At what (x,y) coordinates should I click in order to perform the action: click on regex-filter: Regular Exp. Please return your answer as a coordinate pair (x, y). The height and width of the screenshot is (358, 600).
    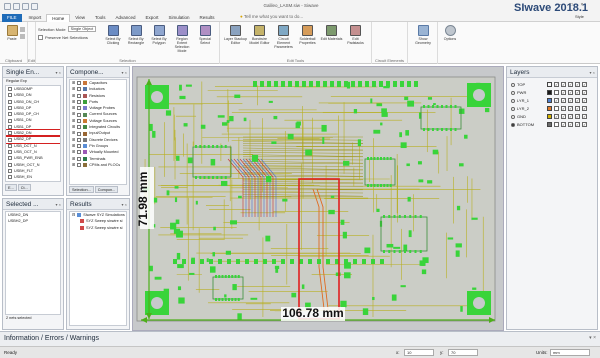
    Looking at the image, I should click on (33, 81).